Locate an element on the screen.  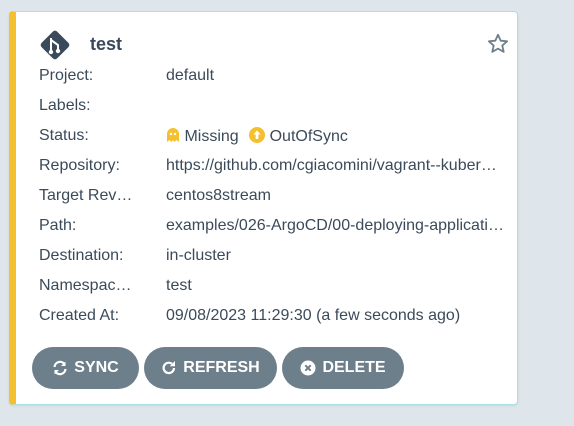
project-value: default is located at coordinates (190, 75).